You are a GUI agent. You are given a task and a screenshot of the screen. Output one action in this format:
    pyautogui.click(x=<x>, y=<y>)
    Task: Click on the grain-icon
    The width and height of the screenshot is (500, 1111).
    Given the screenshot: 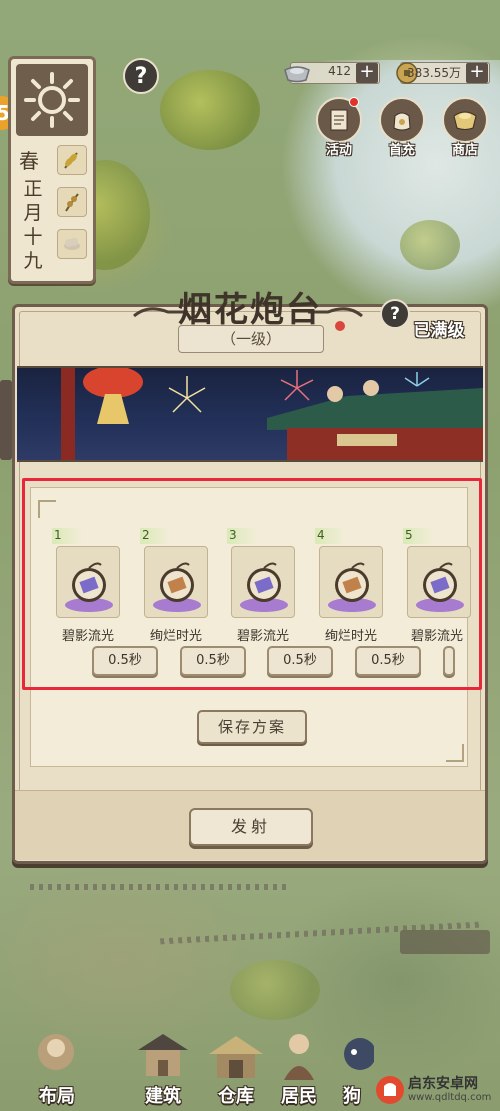 What is the action you would take?
    pyautogui.click(x=72, y=202)
    